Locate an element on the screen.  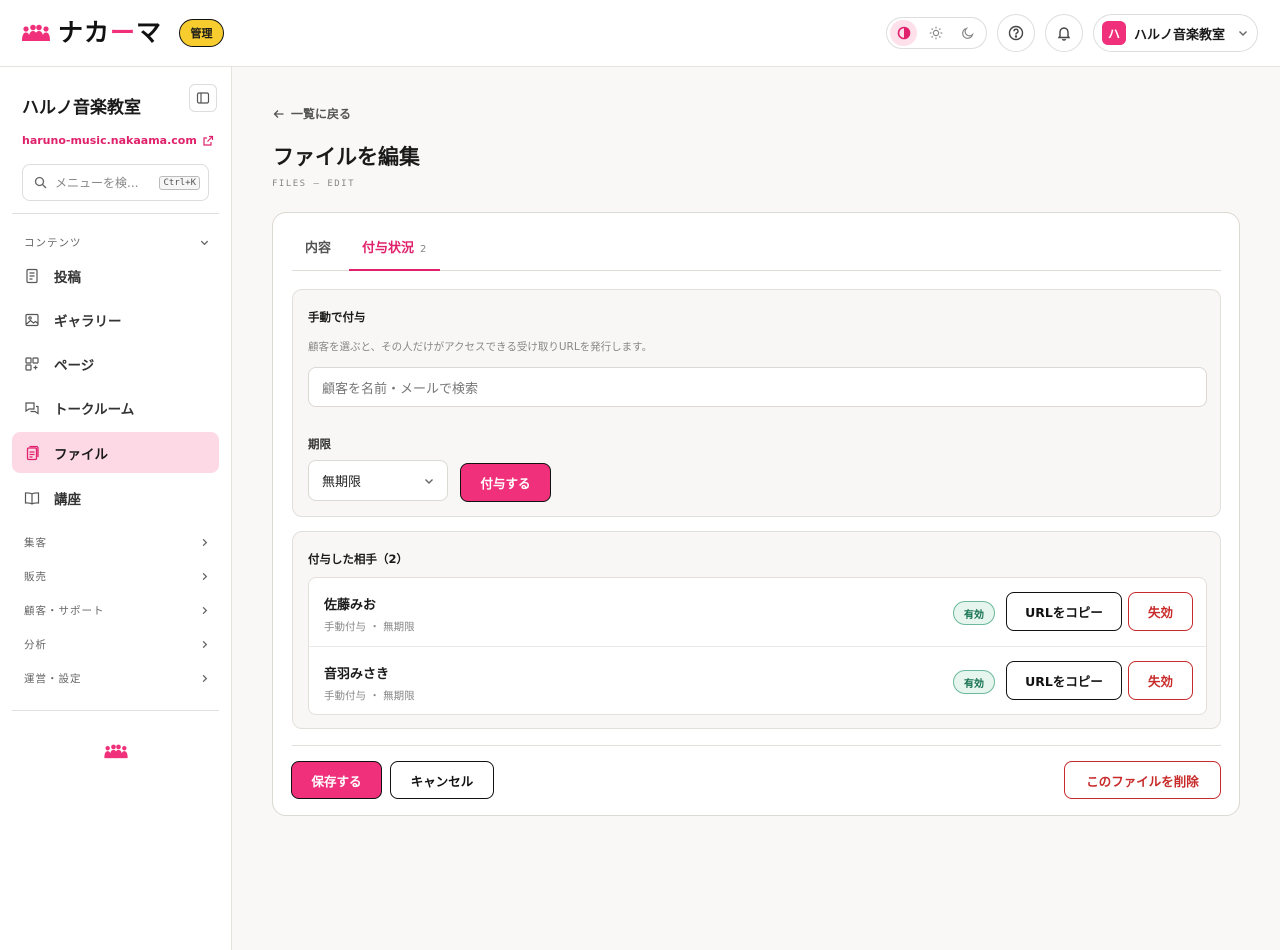
sidebar-item-posts: 投稿 is located at coordinates (115, 275).